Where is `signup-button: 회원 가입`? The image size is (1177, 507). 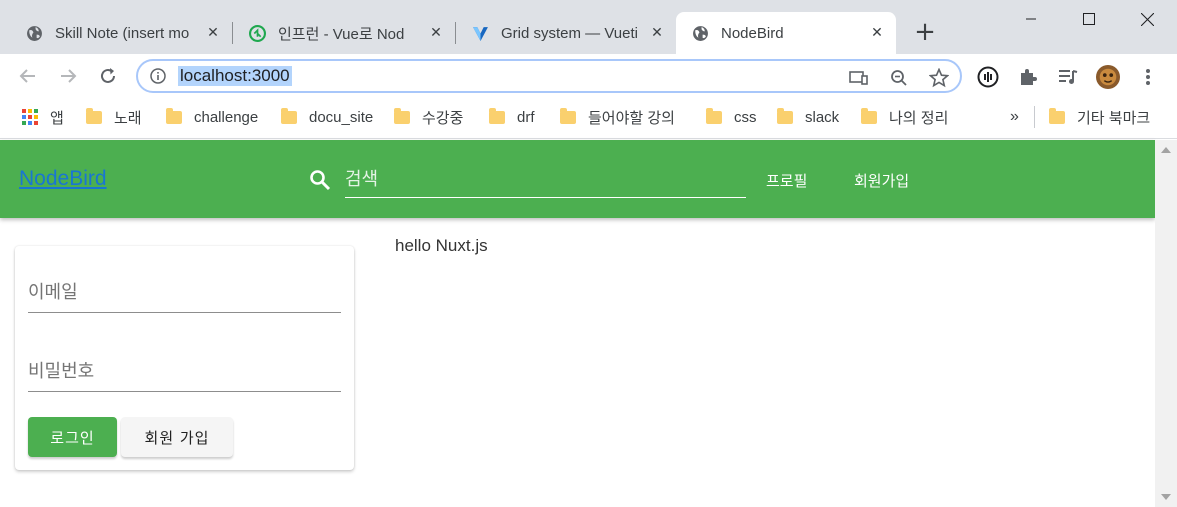
signup-button: 회원 가입 is located at coordinates (177, 437).